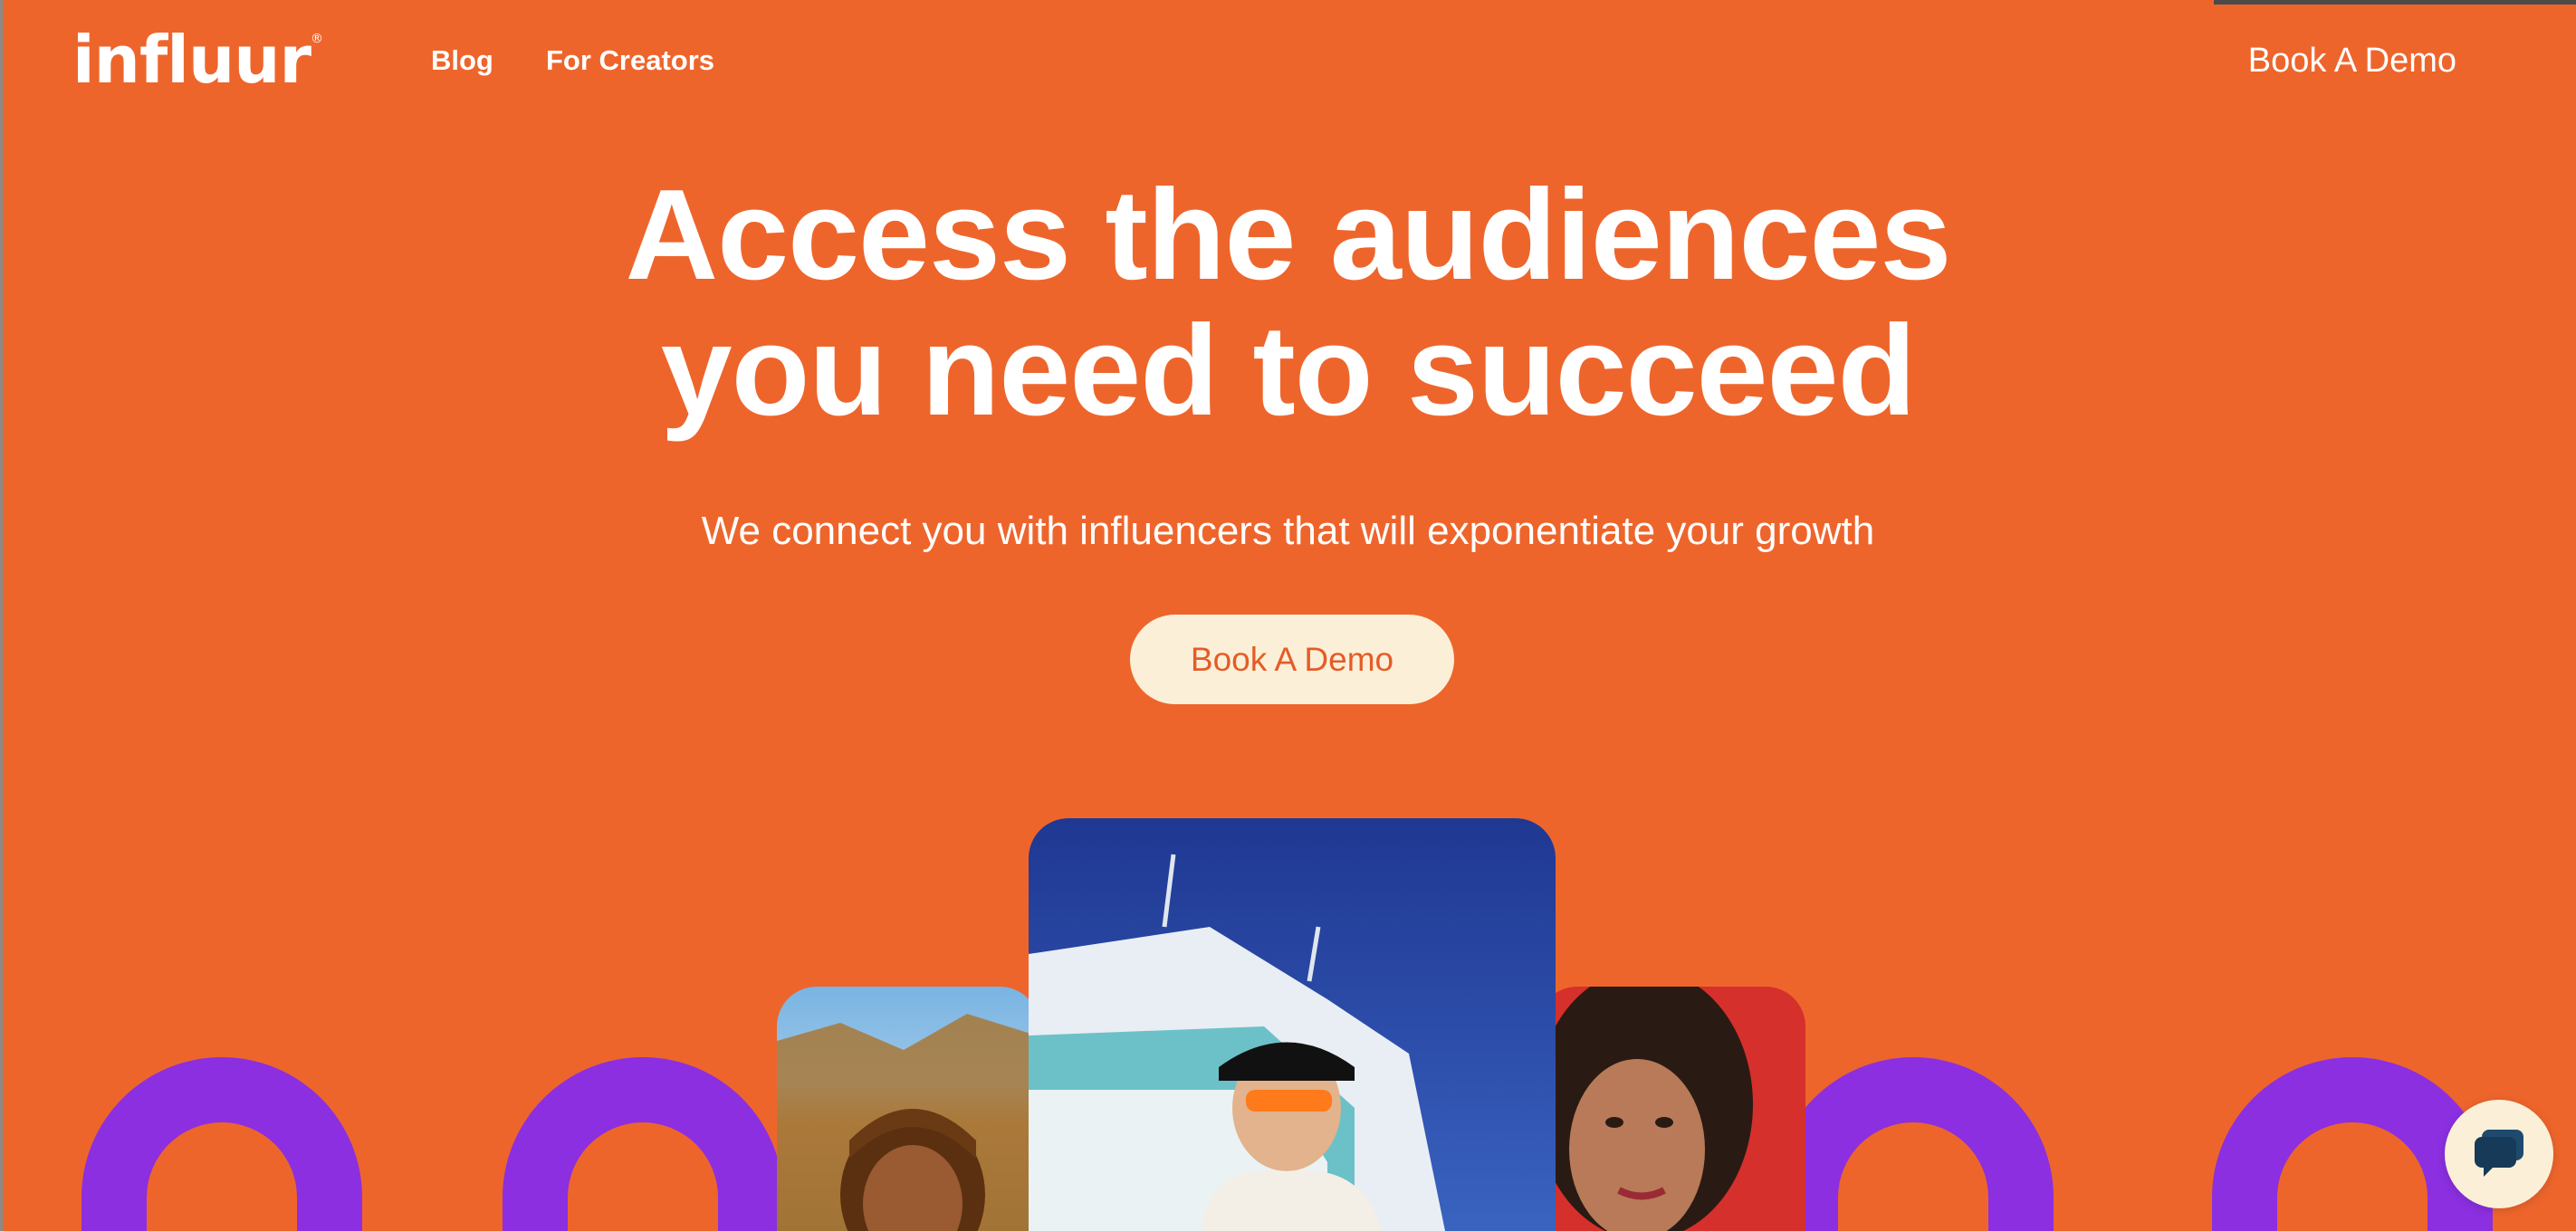  I want to click on book-demo-button: Book A Demo, so click(1292, 659).